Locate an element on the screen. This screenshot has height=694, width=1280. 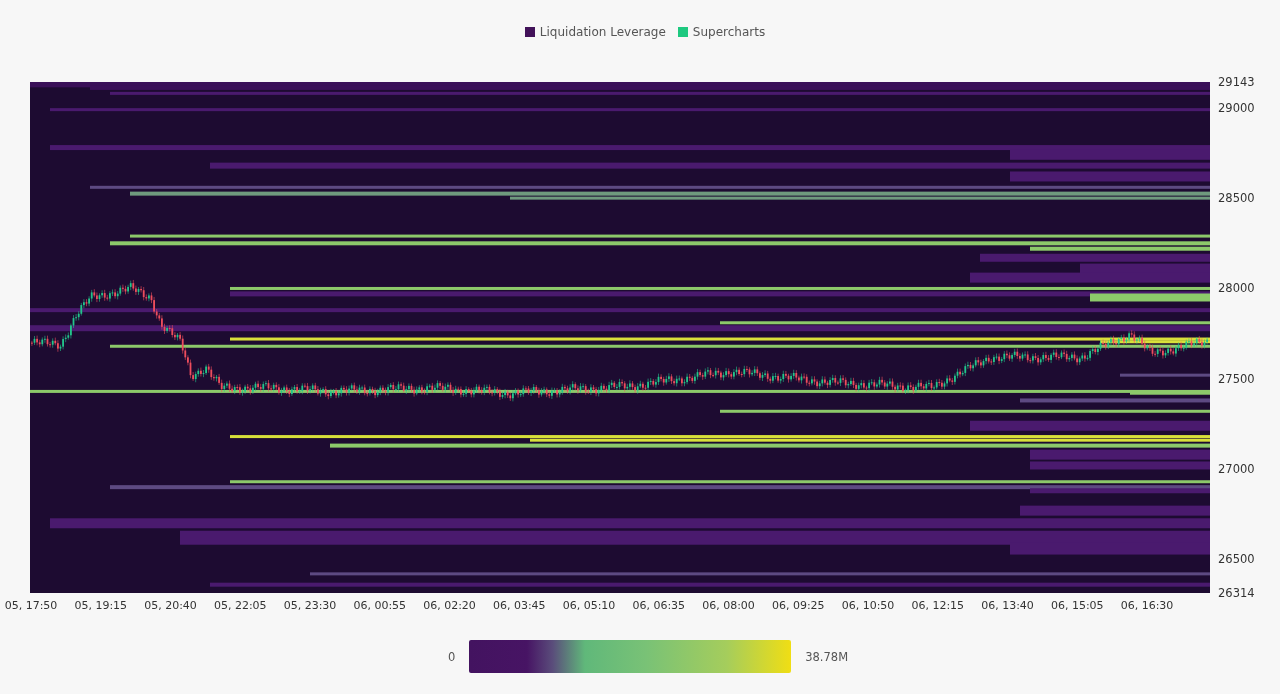
x-axis-label: 06, 03:45 is located at coordinates (519, 605).